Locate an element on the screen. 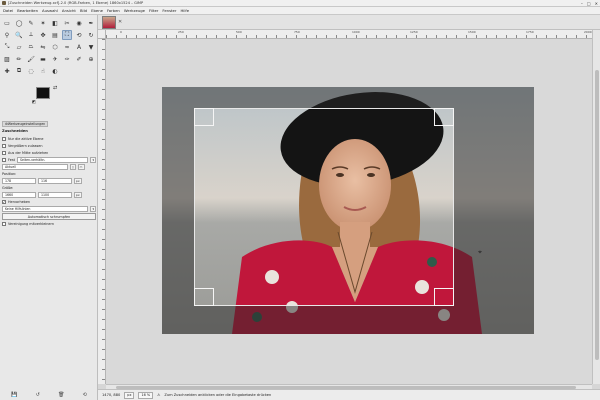 The width and height of the screenshot is (600, 400). menu-edit: Bearbeiten is located at coordinates (27, 10).